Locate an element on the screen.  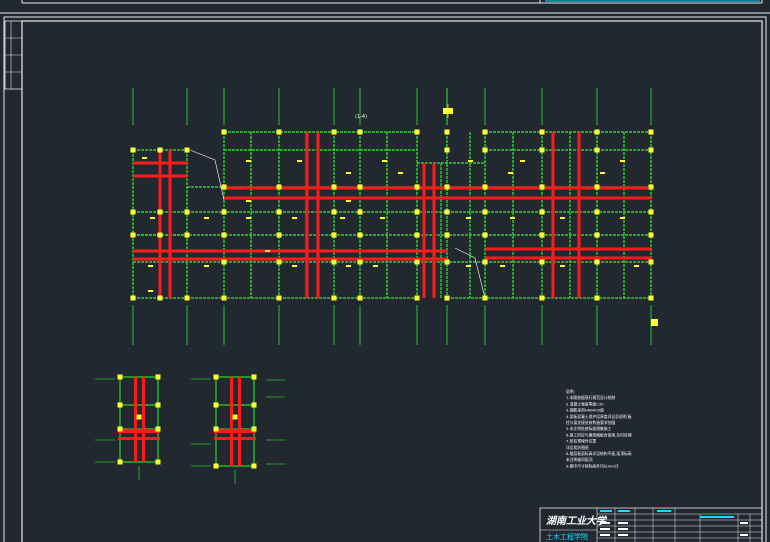
stair-outline is located at coordinates (207, 175).